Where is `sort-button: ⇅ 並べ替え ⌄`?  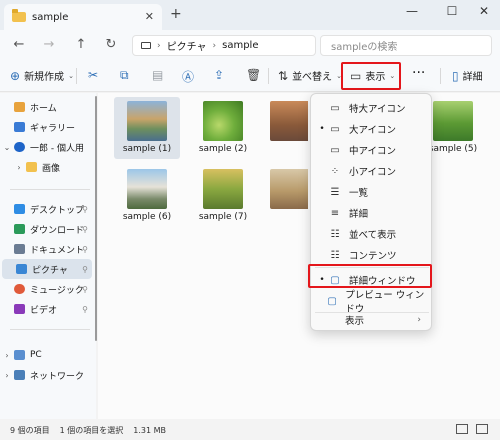 sort-button: ⇅ 並べ替え ⌄ is located at coordinates (310, 76).